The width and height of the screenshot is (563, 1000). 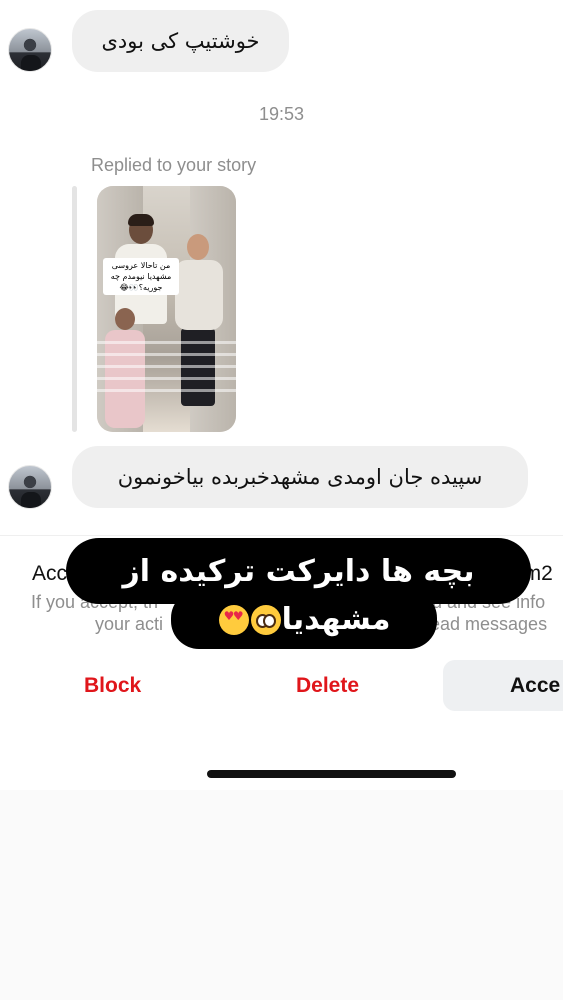 I want to click on home-indicator, so click(x=331, y=774).